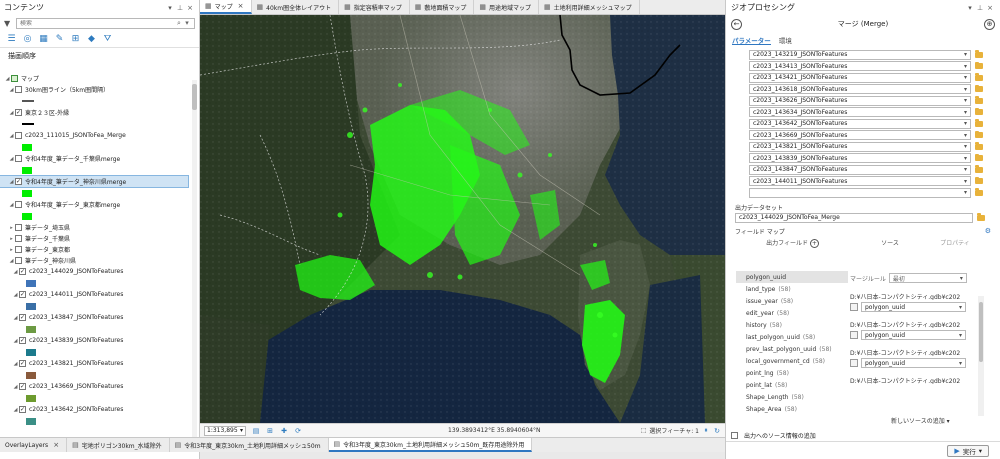 The width and height of the screenshot is (1000, 459). Describe the element at coordinates (442, 7) in the screenshot. I see `map-tab: ▦ 敷地面積マップ` at that location.